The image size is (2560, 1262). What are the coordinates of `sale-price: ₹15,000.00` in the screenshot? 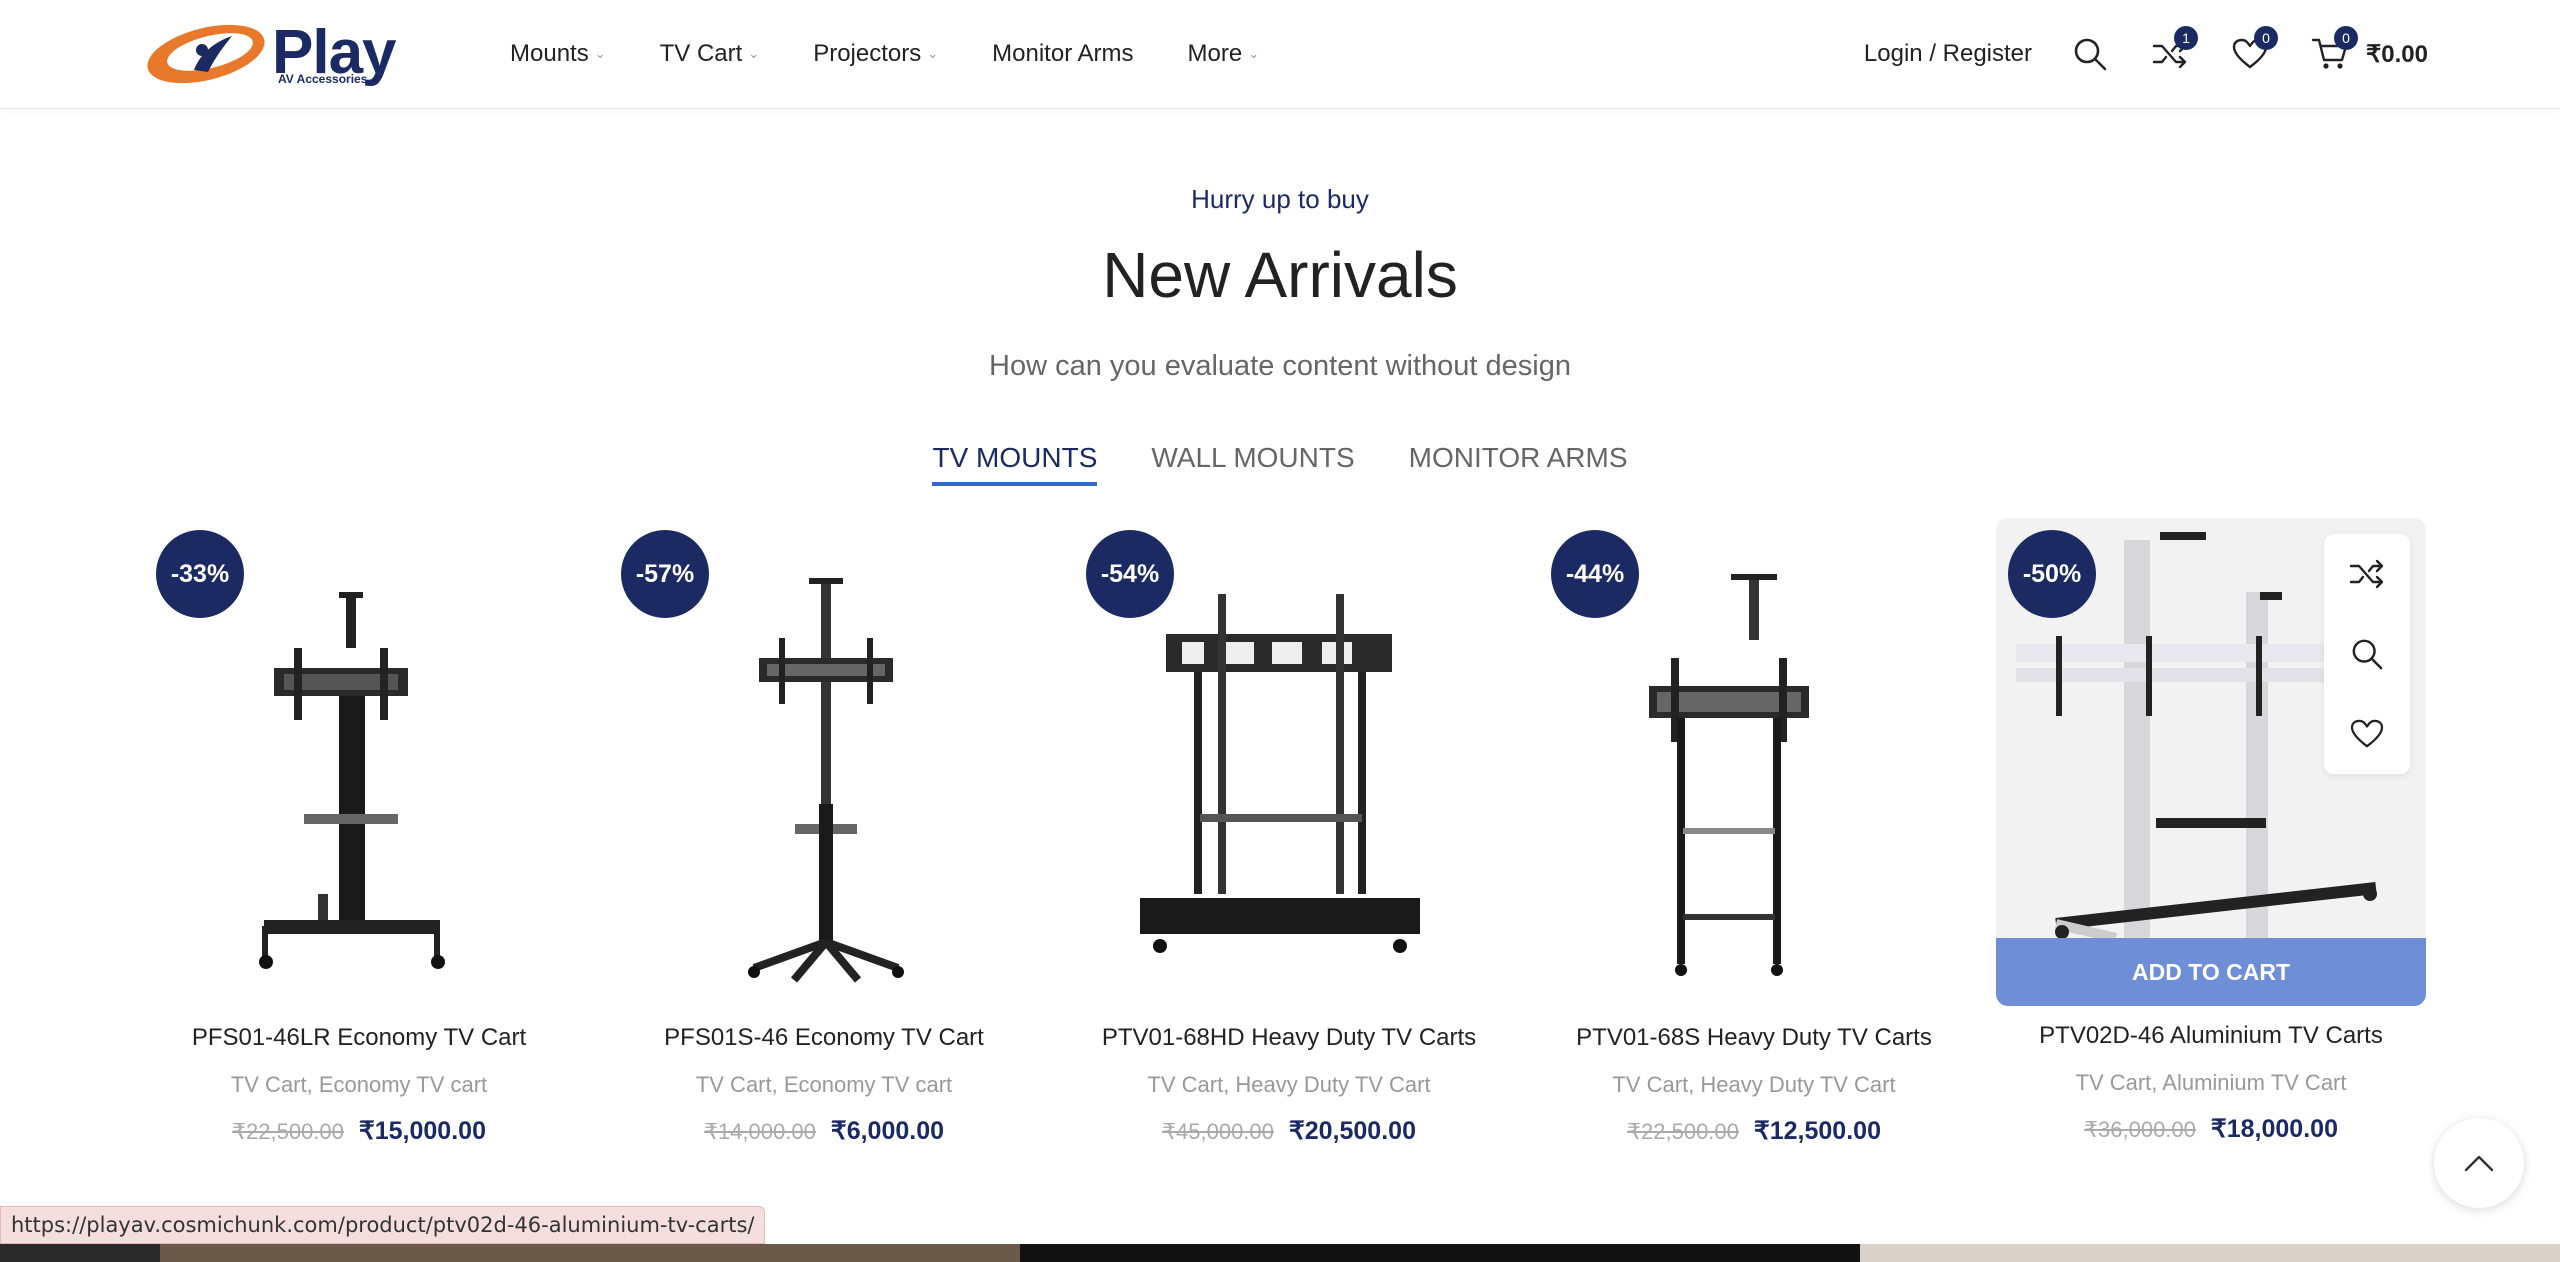 It's located at (422, 1131).